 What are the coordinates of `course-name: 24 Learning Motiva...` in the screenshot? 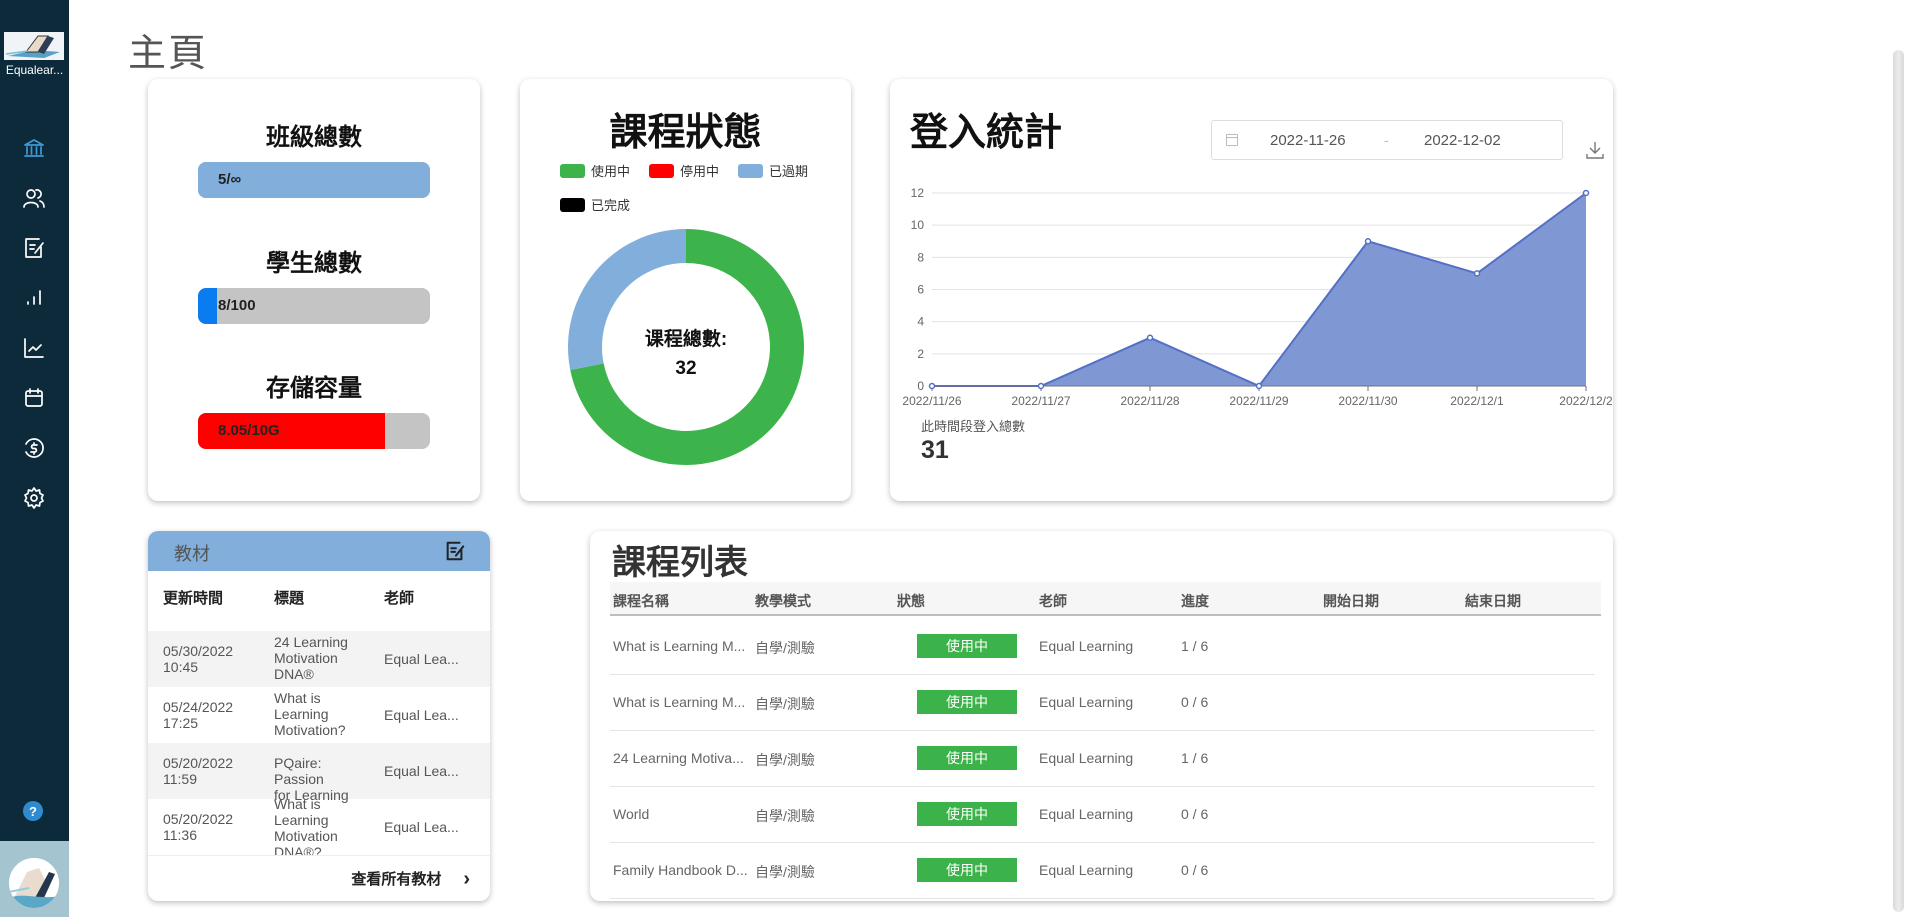 It's located at (678, 758).